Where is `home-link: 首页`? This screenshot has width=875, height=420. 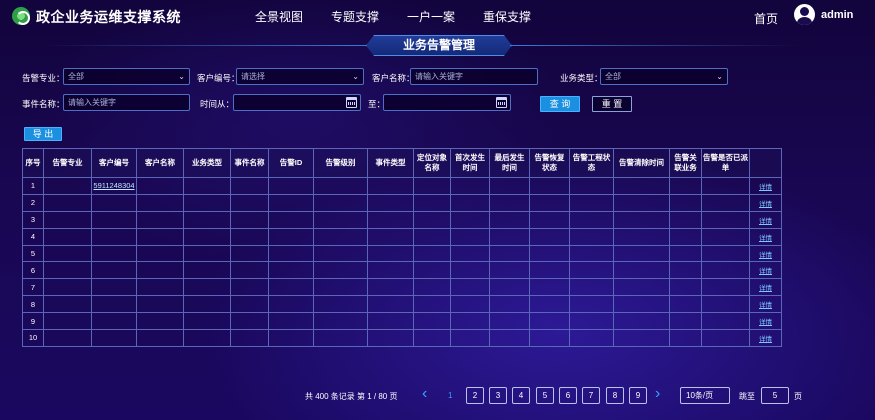 home-link: 首页 is located at coordinates (766, 18).